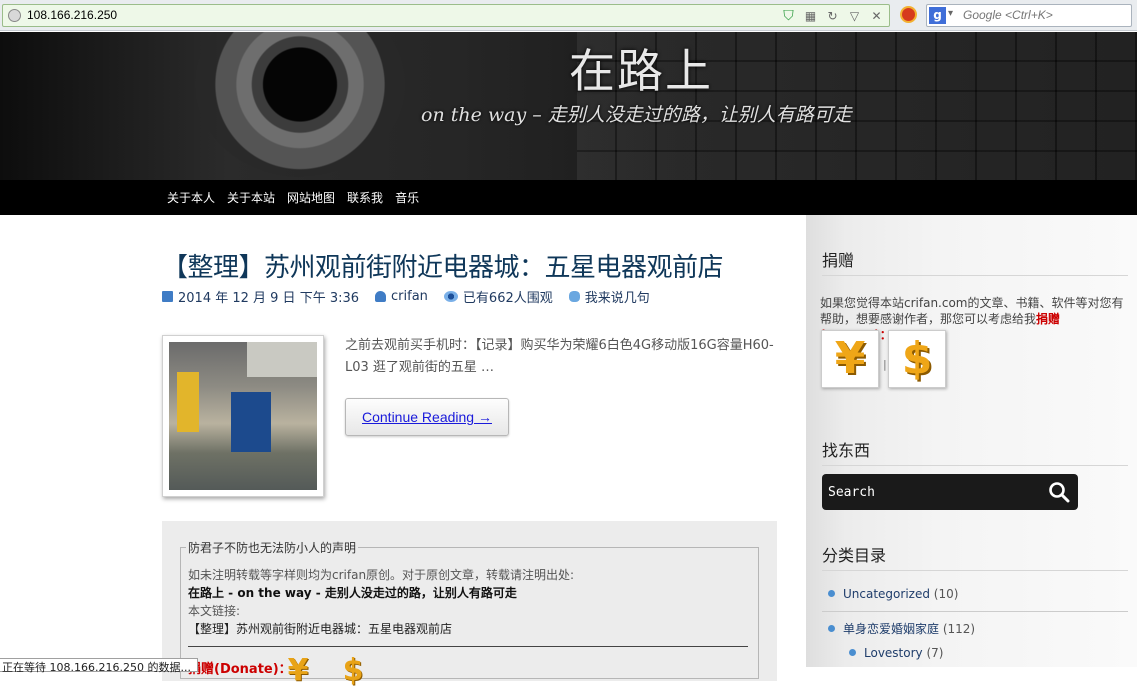 The image size is (1137, 688). I want to click on statement-line-1: 如未注明转载等字样则均为crifan原创。对于原创文章，转载请注明出处:, so click(381, 575).